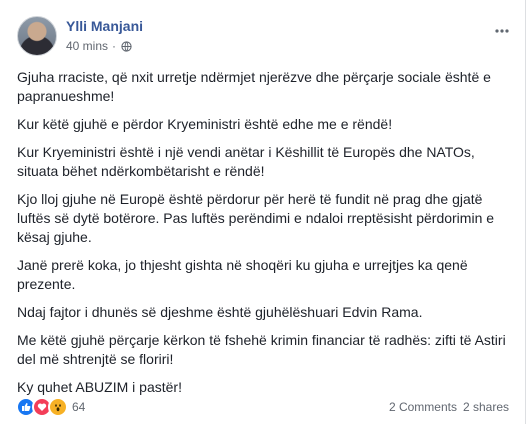  What do you see at coordinates (99, 387) in the screenshot?
I see `post-paragraph: Ky quhet ABUZIM i pastër!` at bounding box center [99, 387].